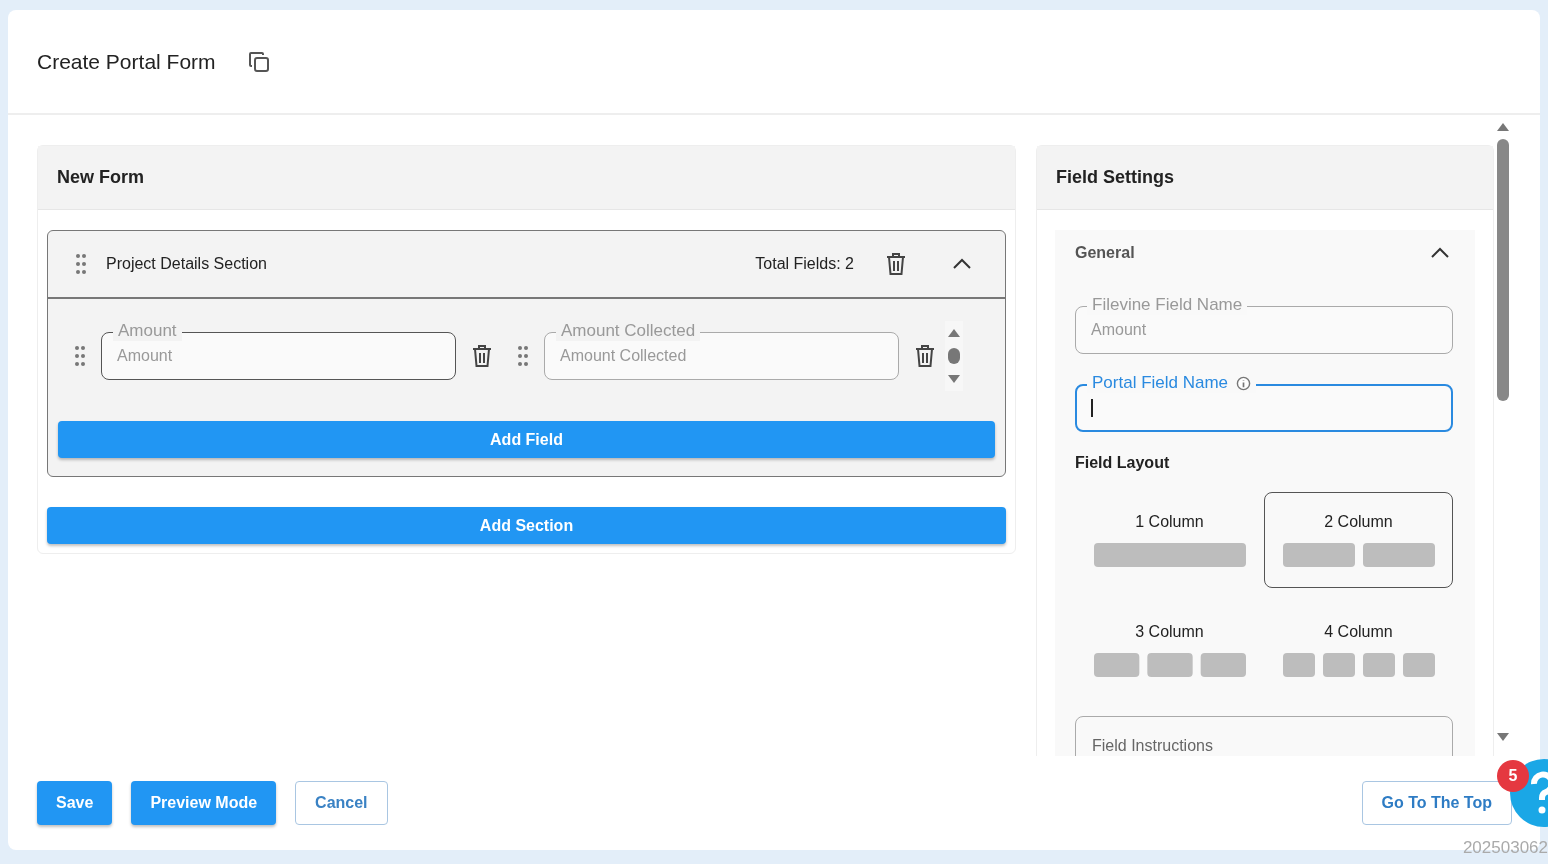 The image size is (1548, 864). Describe the element at coordinates (147, 331) in the screenshot. I see `field-label: Amount` at that location.